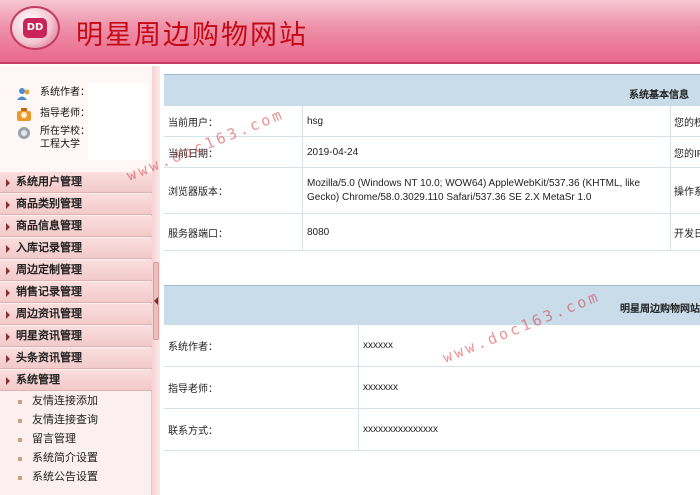  I want to click on row-label: 系统作者：, so click(193, 347).